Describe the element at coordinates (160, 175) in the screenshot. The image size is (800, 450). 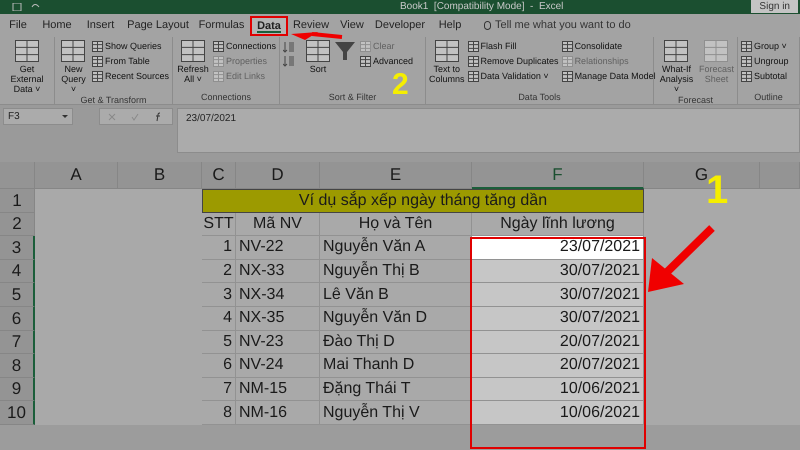
I see `column-header: B` at that location.